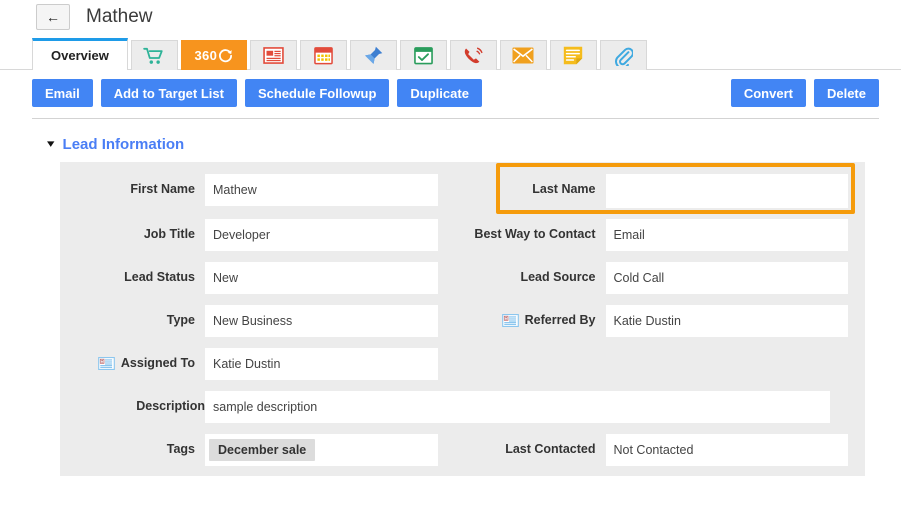 The height and width of the screenshot is (520, 901). Describe the element at coordinates (169, 234) in the screenshot. I see `job-title-label: Job Title` at that location.